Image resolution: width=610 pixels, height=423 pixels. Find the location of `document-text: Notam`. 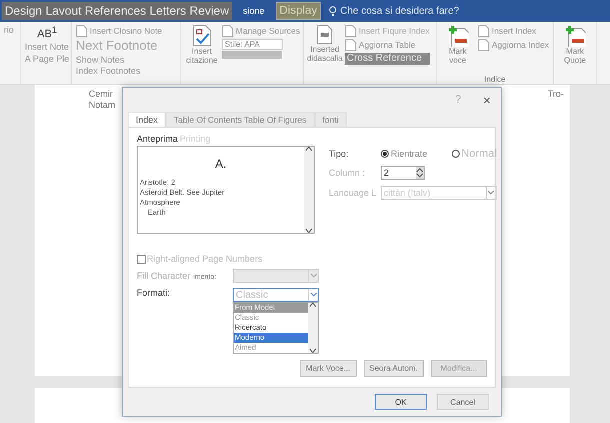

document-text: Notam is located at coordinates (102, 105).